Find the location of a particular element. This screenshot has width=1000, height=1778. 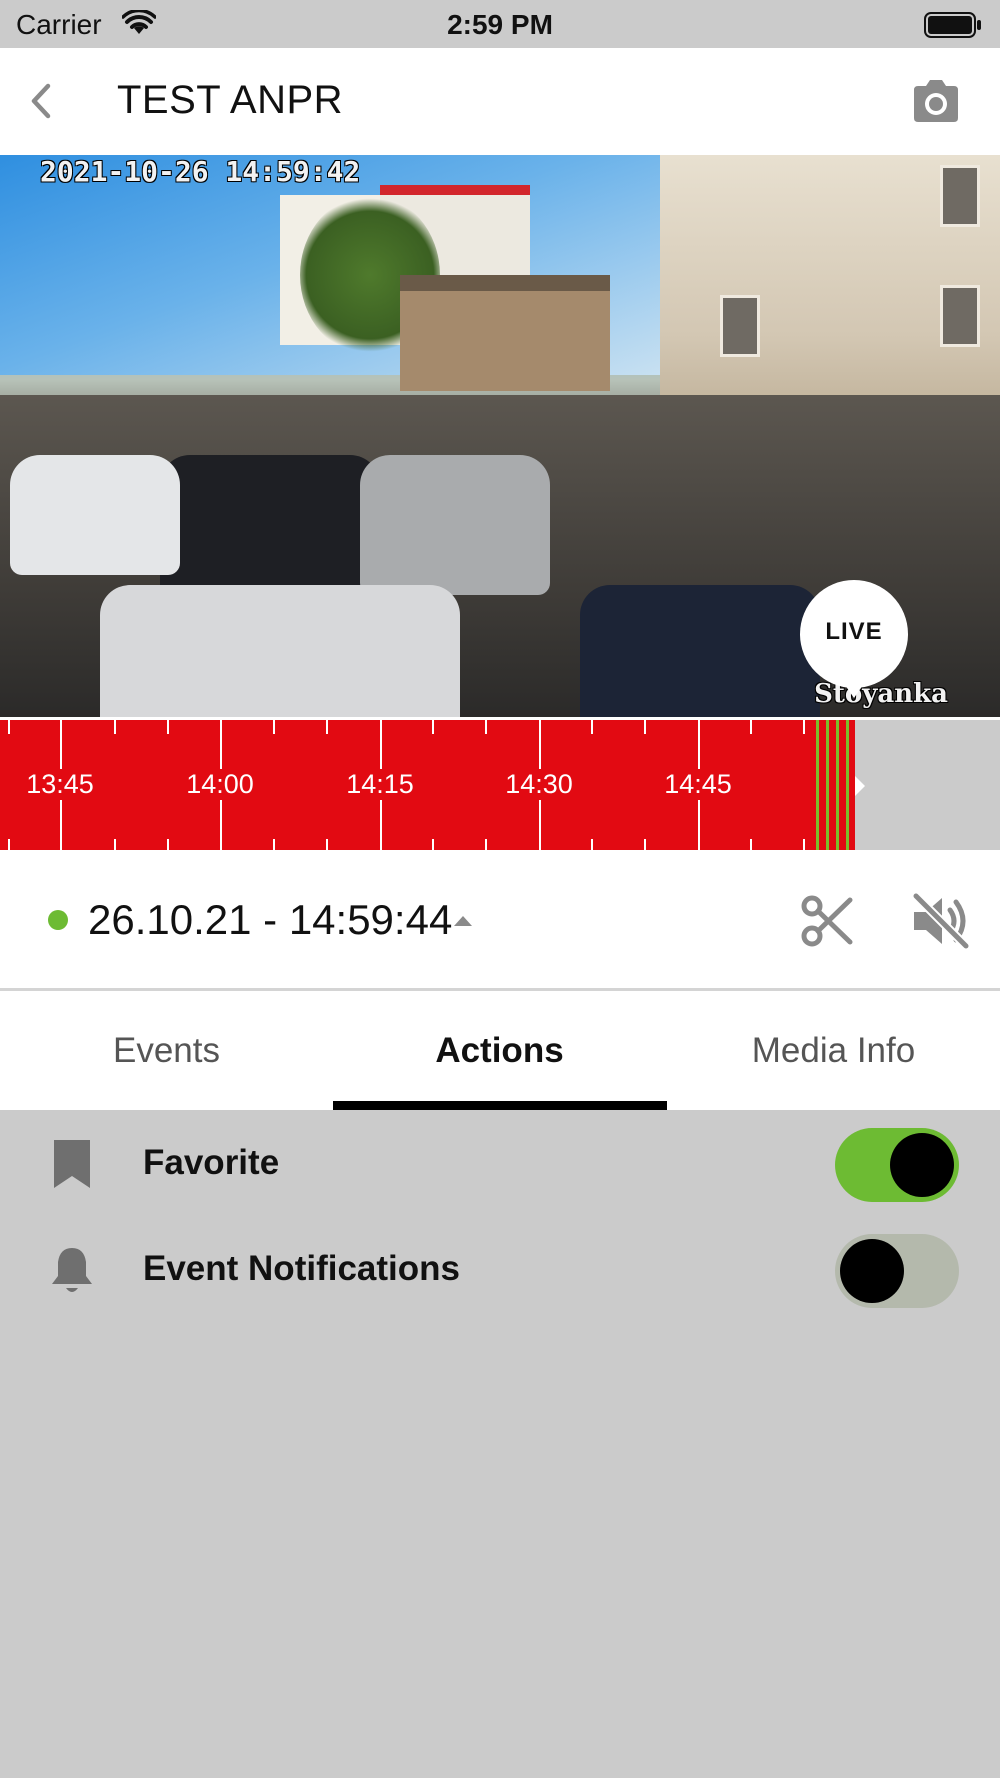

tab-active-indicator is located at coordinates (500, 1105).